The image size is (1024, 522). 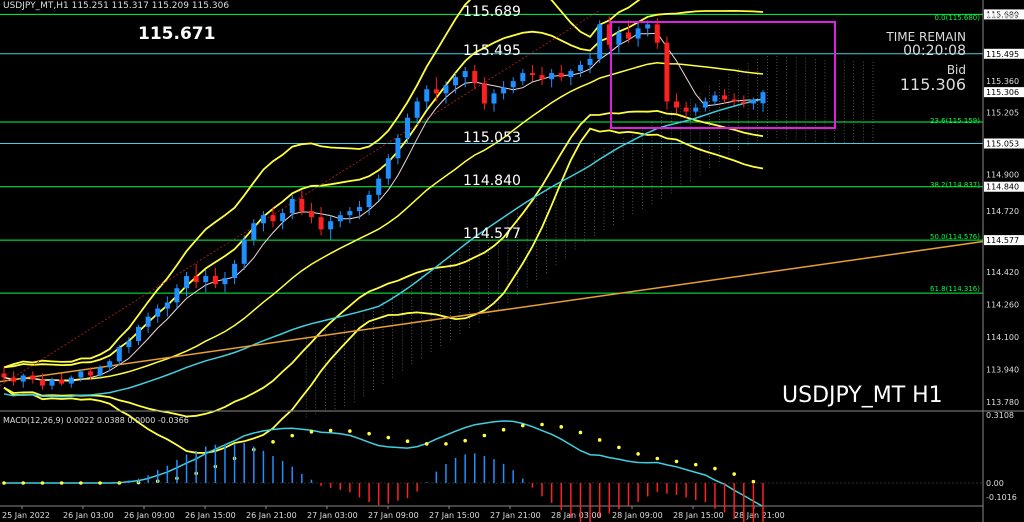 What do you see at coordinates (637, 515) in the screenshot?
I see `x-tick-label: 28 Jan 09:00` at bounding box center [637, 515].